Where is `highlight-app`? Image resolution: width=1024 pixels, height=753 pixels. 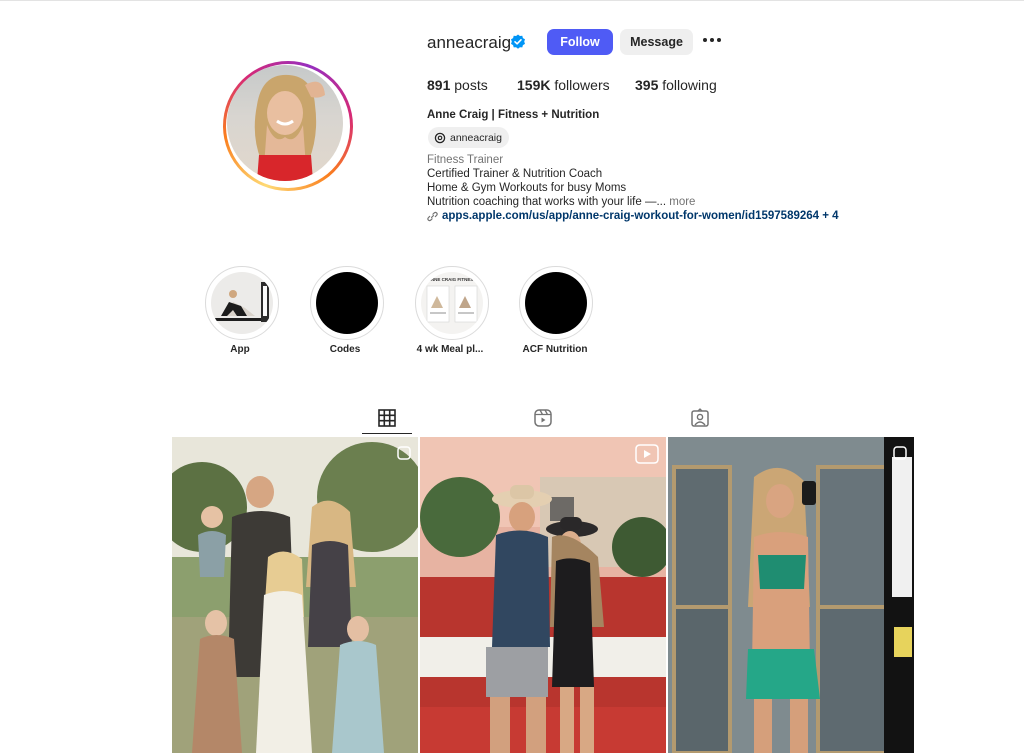 highlight-app is located at coordinates (242, 303).